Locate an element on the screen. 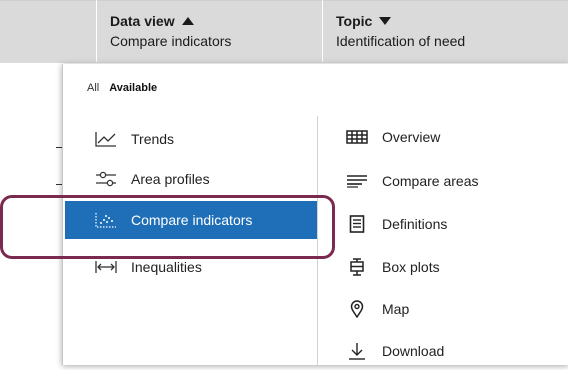 The image size is (568, 370). menu-item-label: Compare indicators is located at coordinates (192, 220).